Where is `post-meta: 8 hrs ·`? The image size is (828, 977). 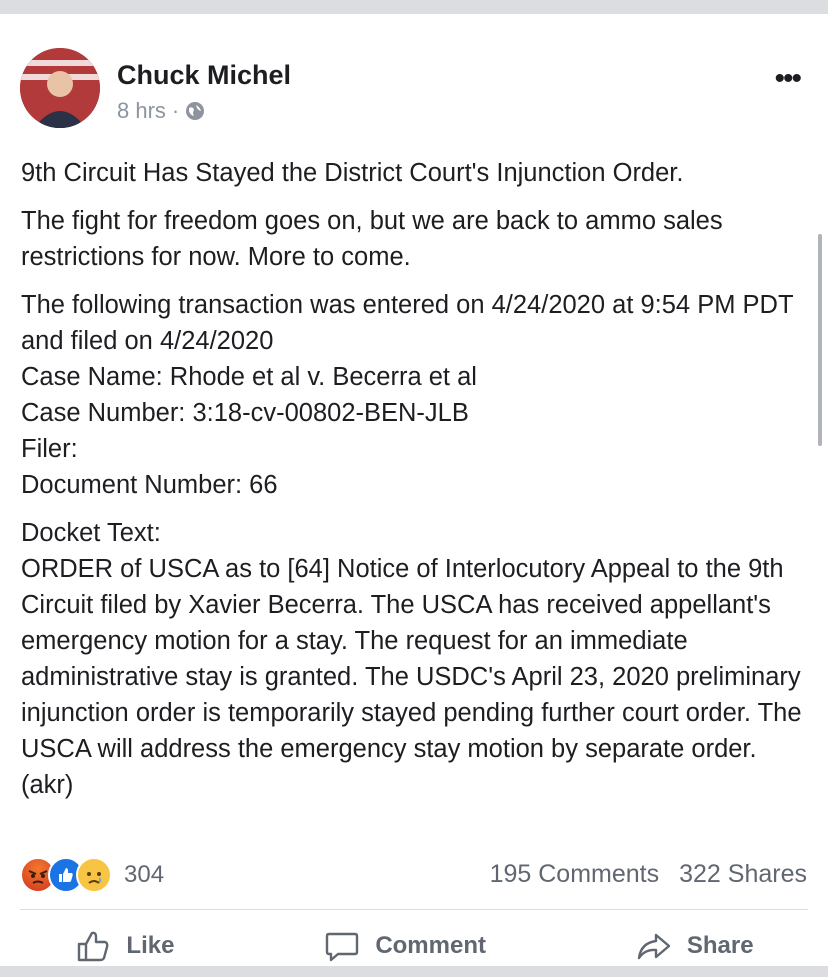 post-meta: 8 hrs · is located at coordinates (161, 111).